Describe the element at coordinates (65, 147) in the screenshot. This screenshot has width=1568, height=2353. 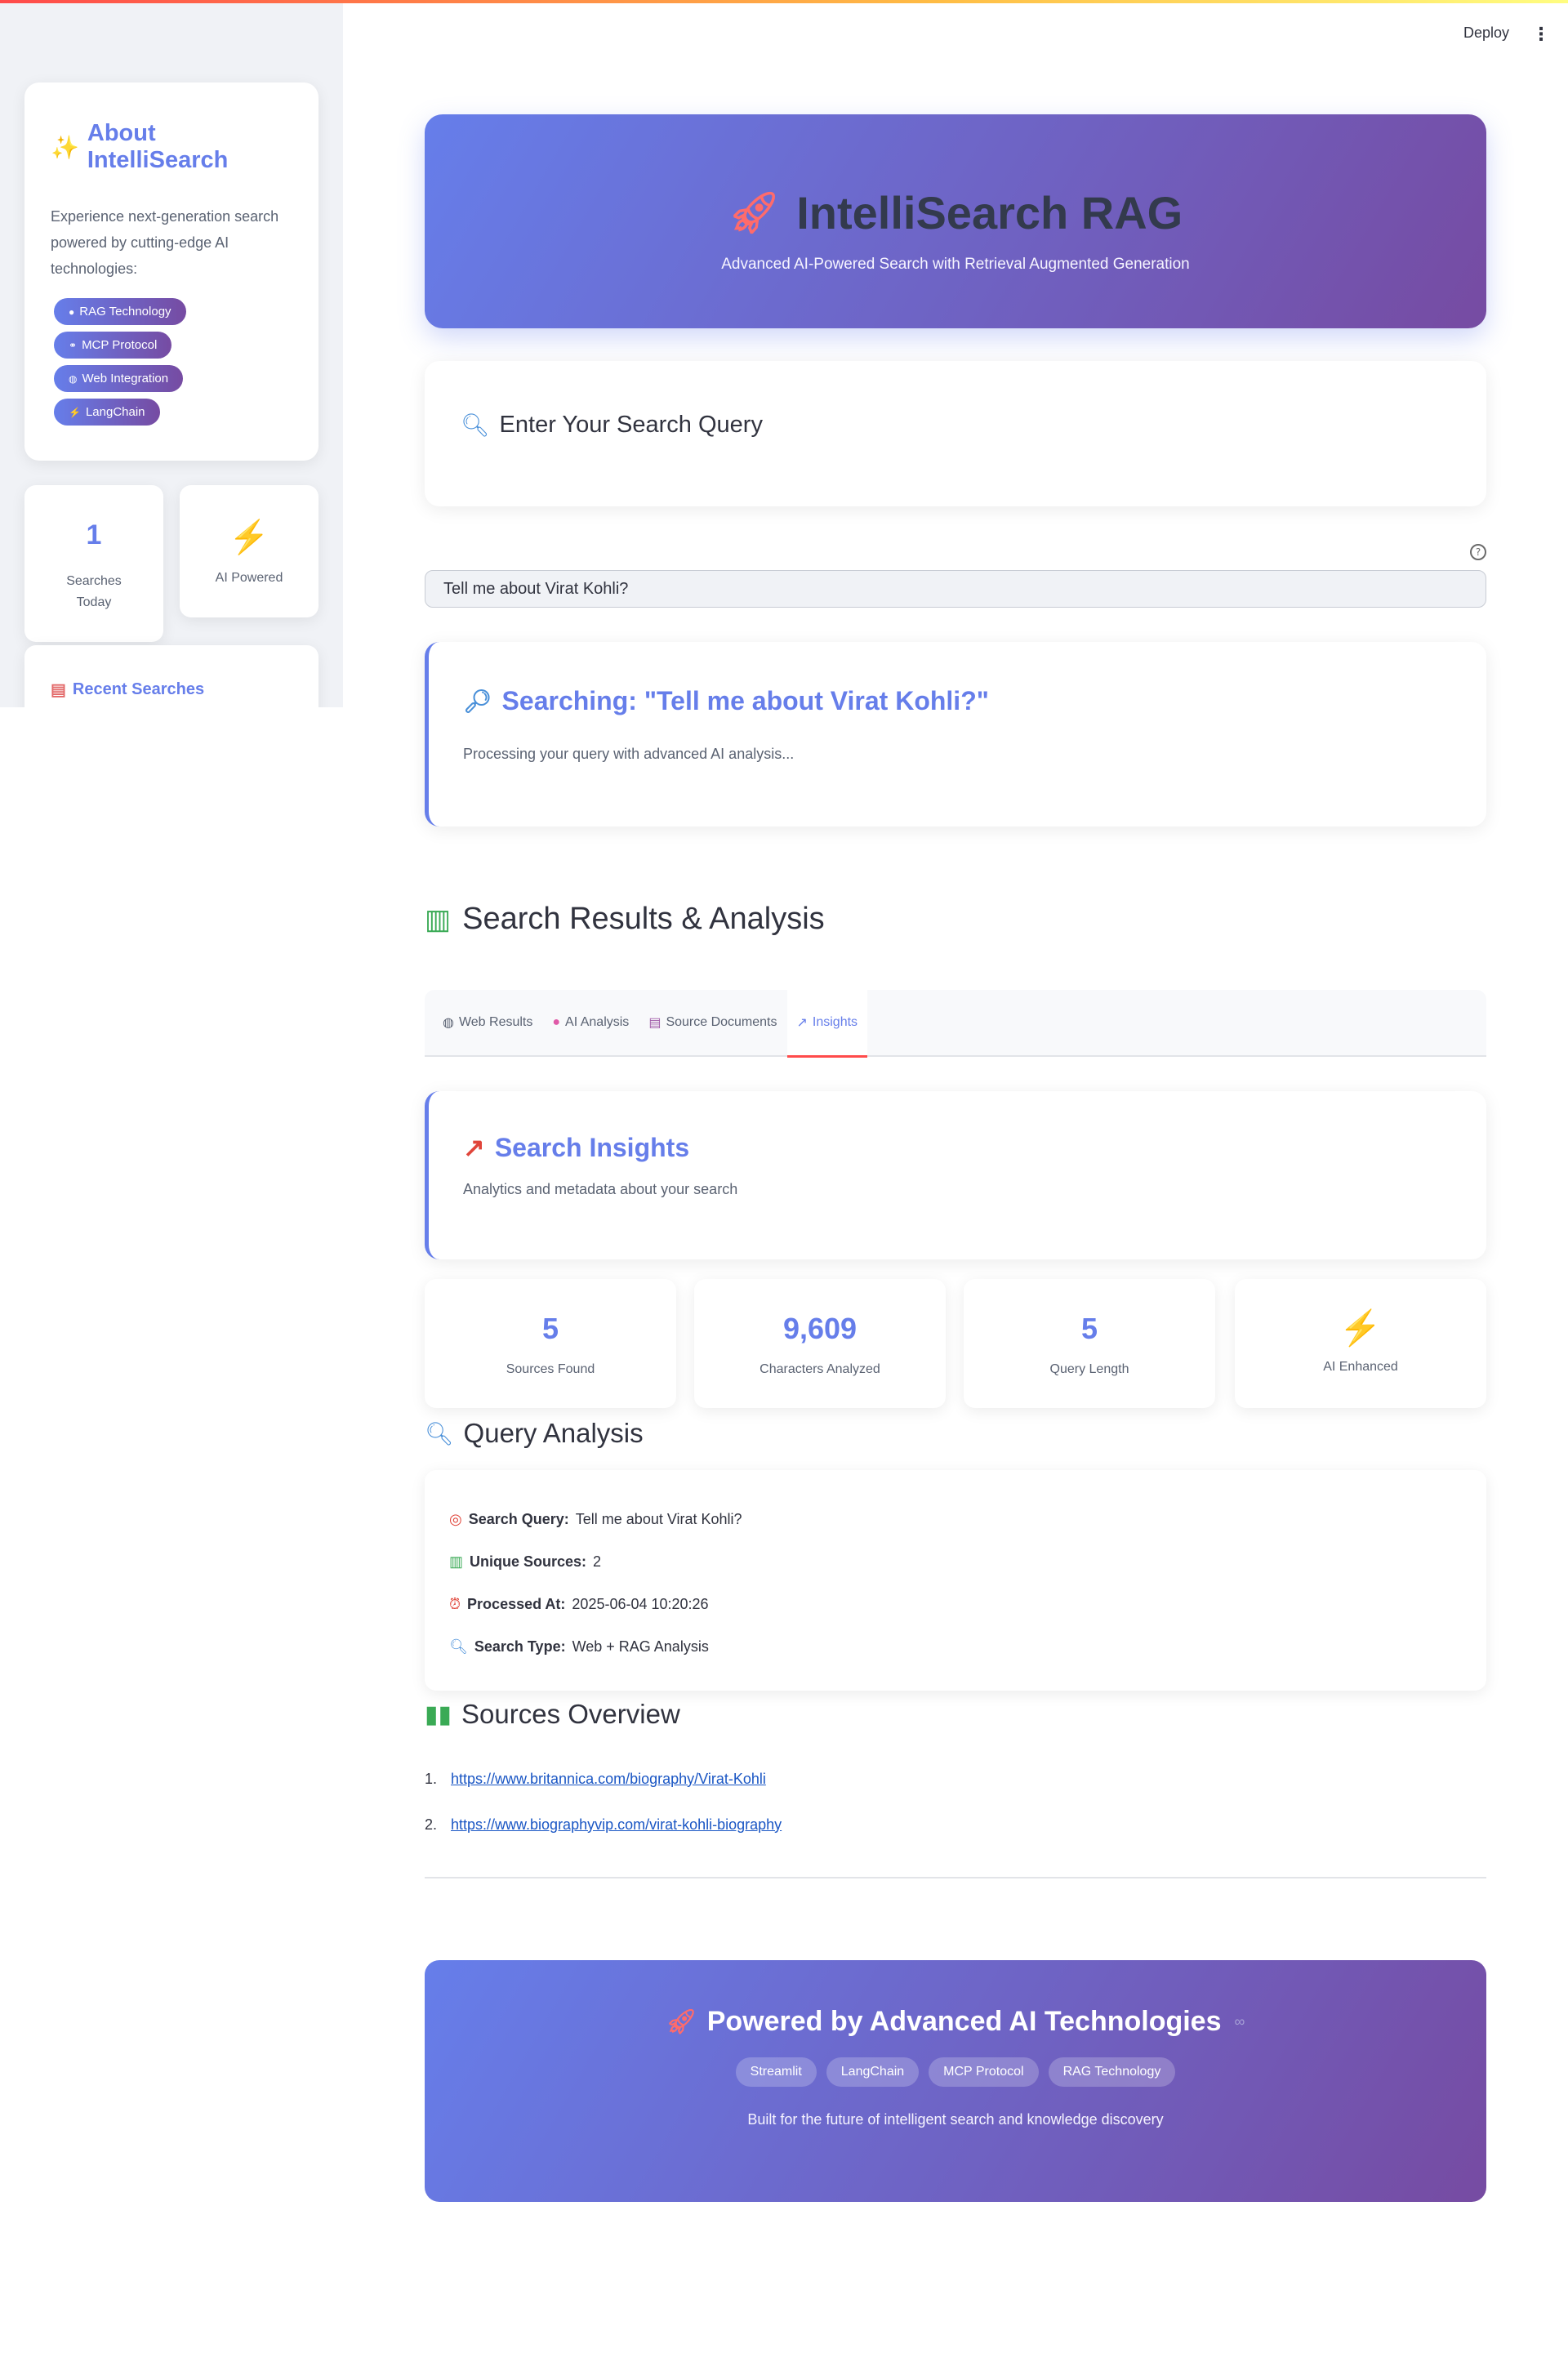
I see `sparkles-icon: ✨` at that location.